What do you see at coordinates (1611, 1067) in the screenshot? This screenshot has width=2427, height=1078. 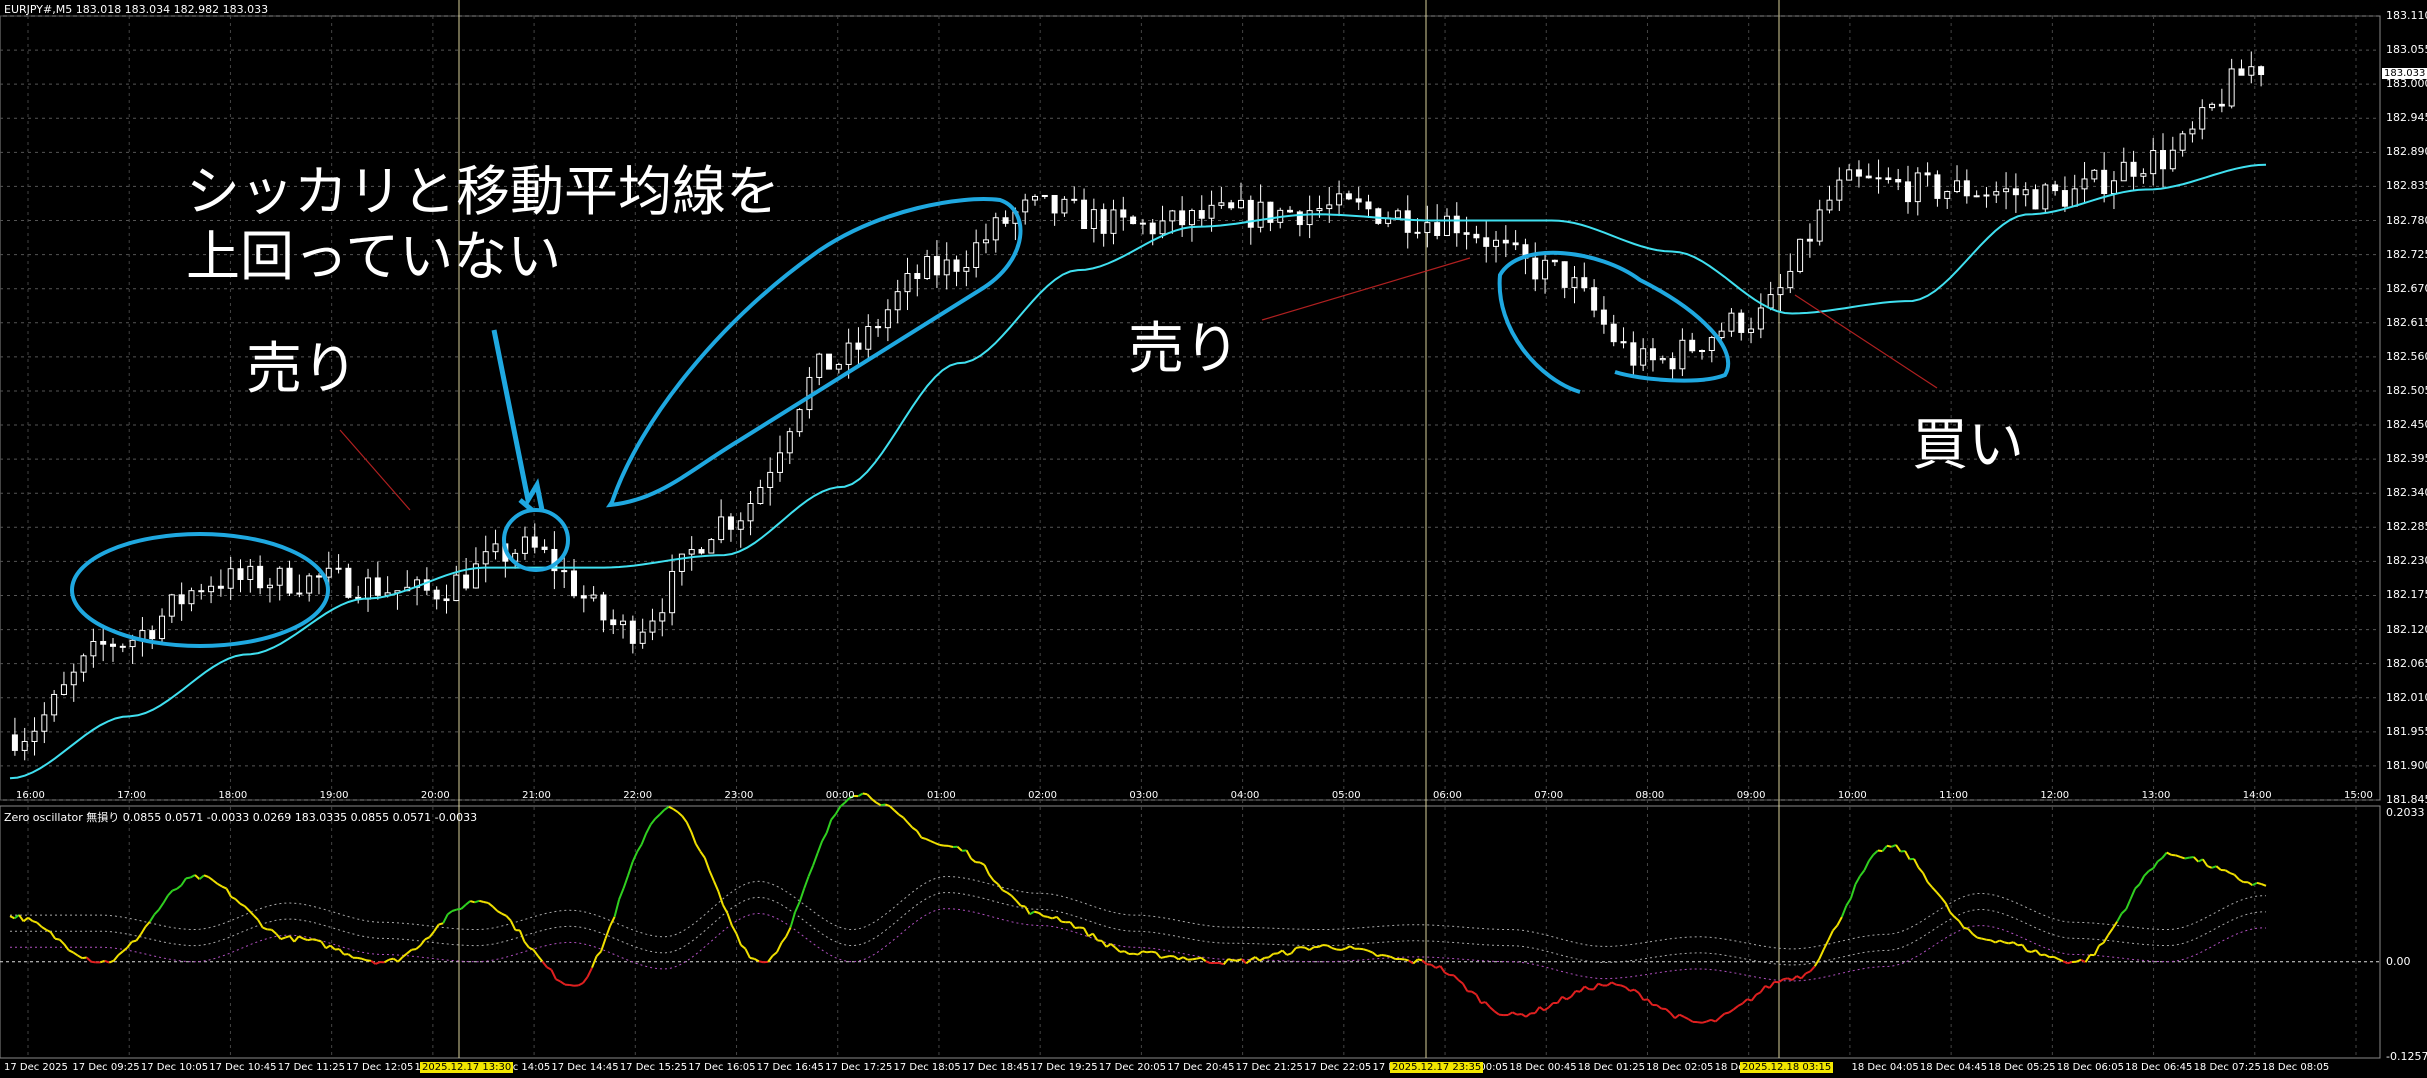 I see `date-tick-label: 18 Dec 01:25` at bounding box center [1611, 1067].